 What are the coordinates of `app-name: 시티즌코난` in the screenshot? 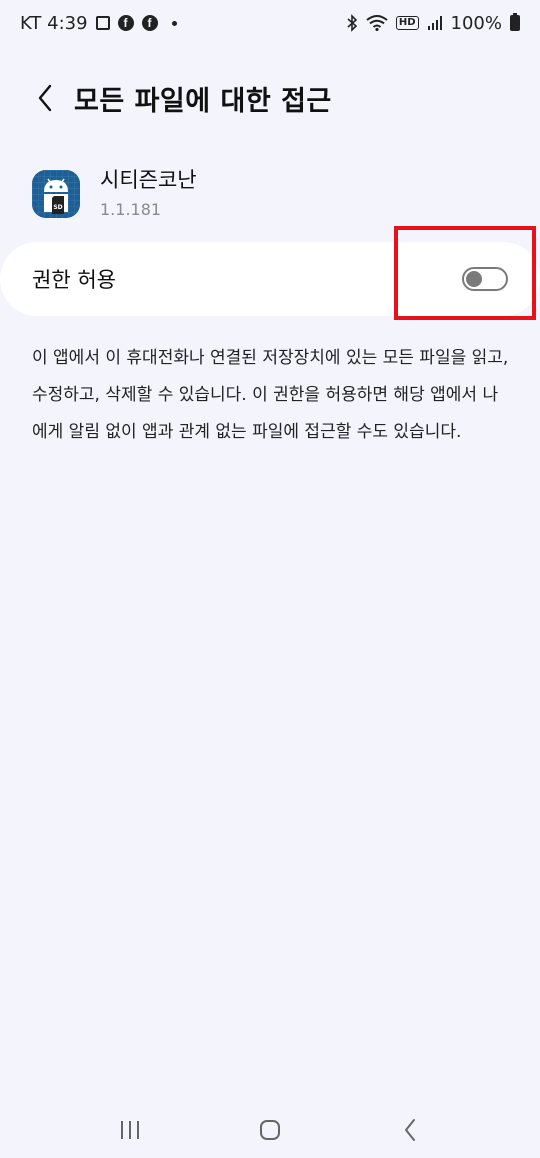 It's located at (148, 180).